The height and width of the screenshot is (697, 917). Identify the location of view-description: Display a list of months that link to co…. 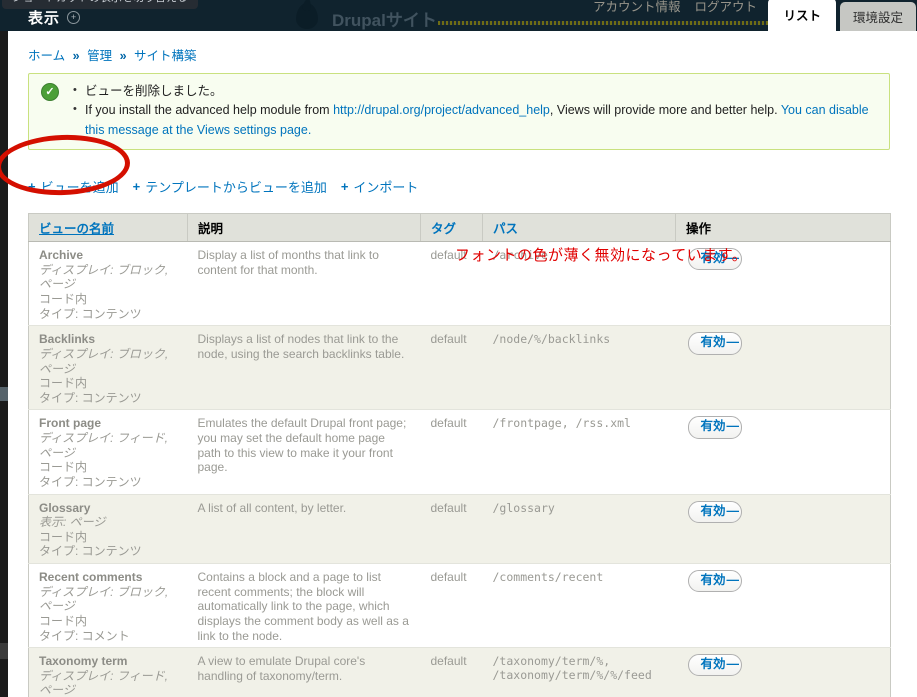
(304, 283).